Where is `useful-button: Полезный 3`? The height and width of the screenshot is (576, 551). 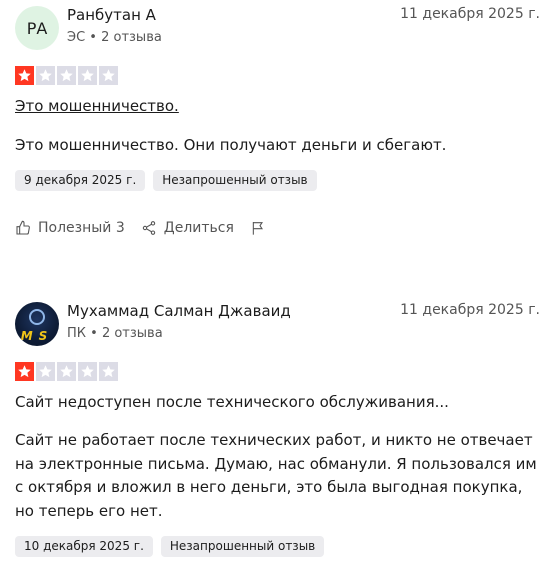 useful-button: Полезный 3 is located at coordinates (70, 228).